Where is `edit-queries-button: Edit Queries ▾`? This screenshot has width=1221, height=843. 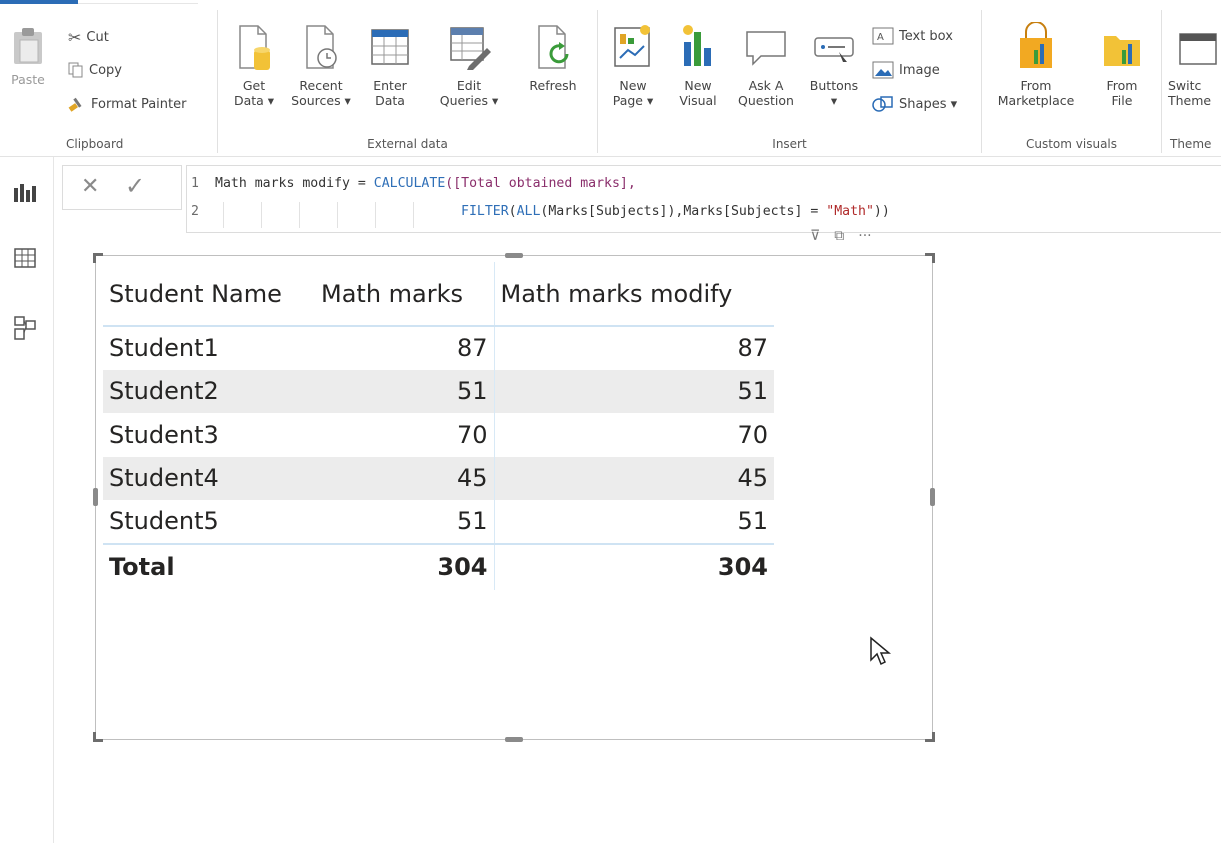
edit-queries-button: Edit Queries ▾ is located at coordinates (469, 65).